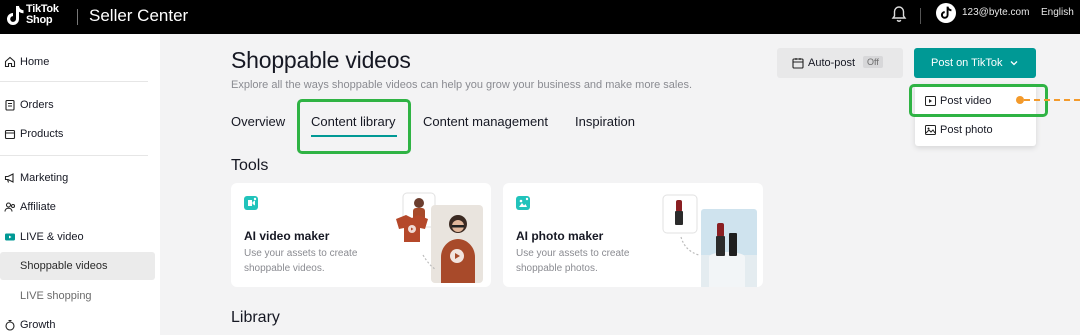 This screenshot has width=1080, height=335. I want to click on sidebar-item-label: Orders, so click(37, 105).